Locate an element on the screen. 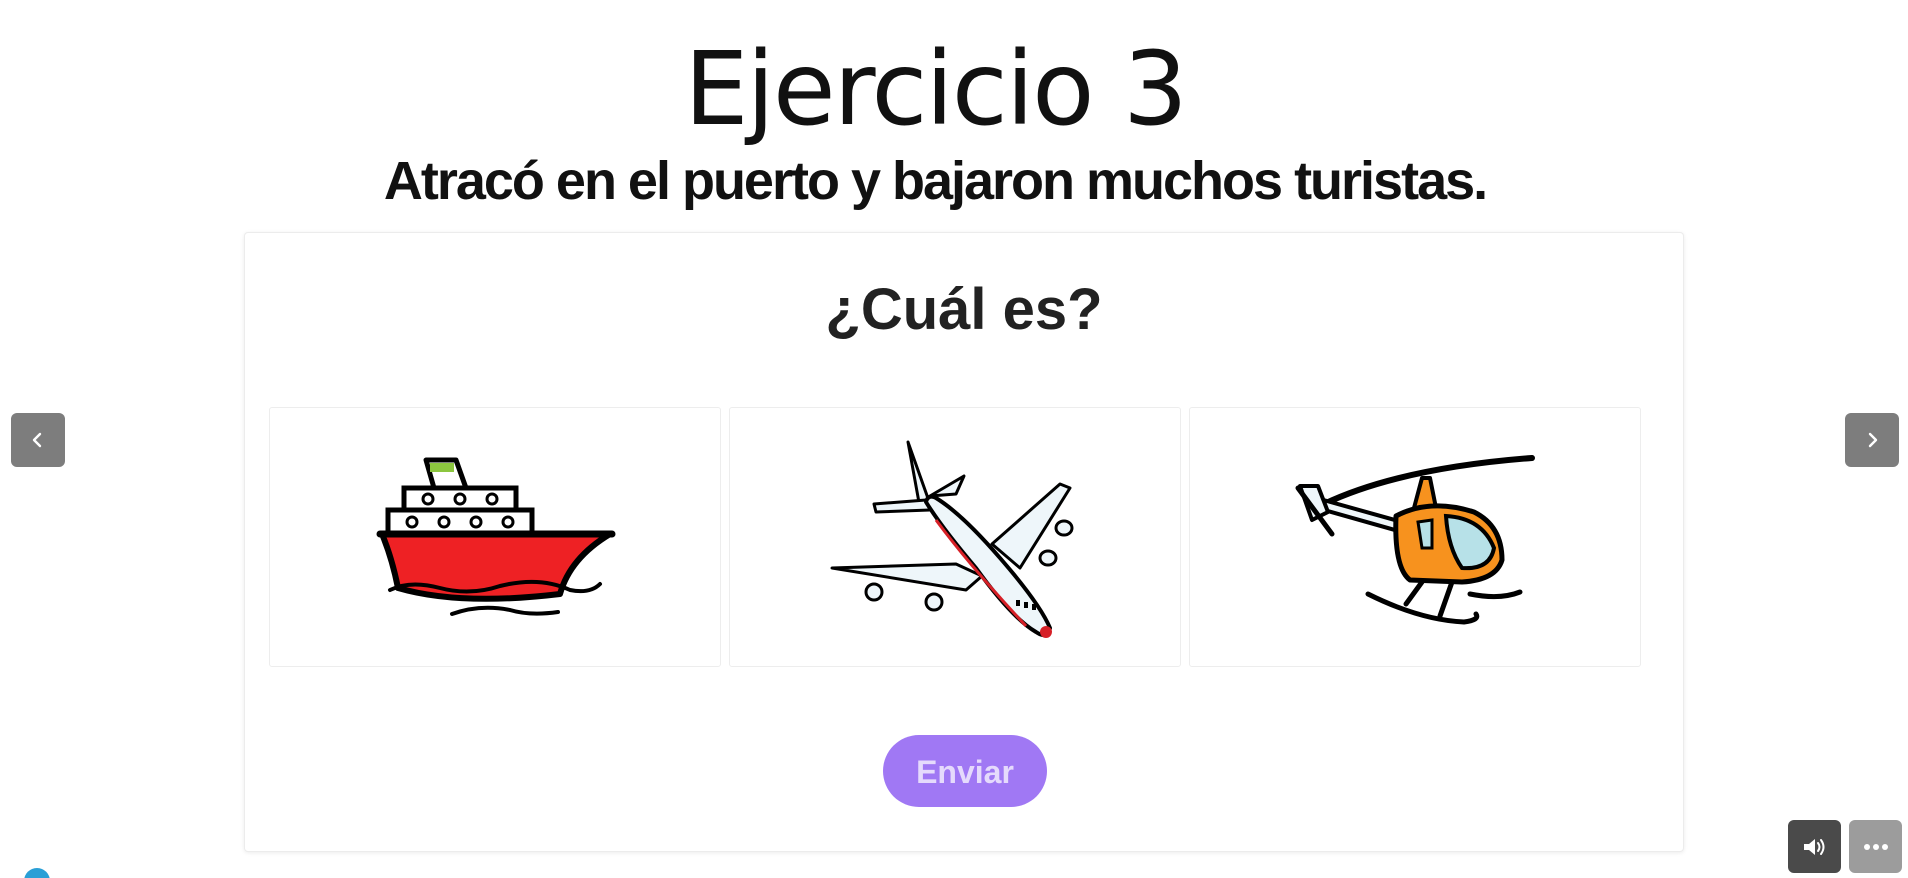 The image size is (1908, 878). option-ship is located at coordinates (495, 537).